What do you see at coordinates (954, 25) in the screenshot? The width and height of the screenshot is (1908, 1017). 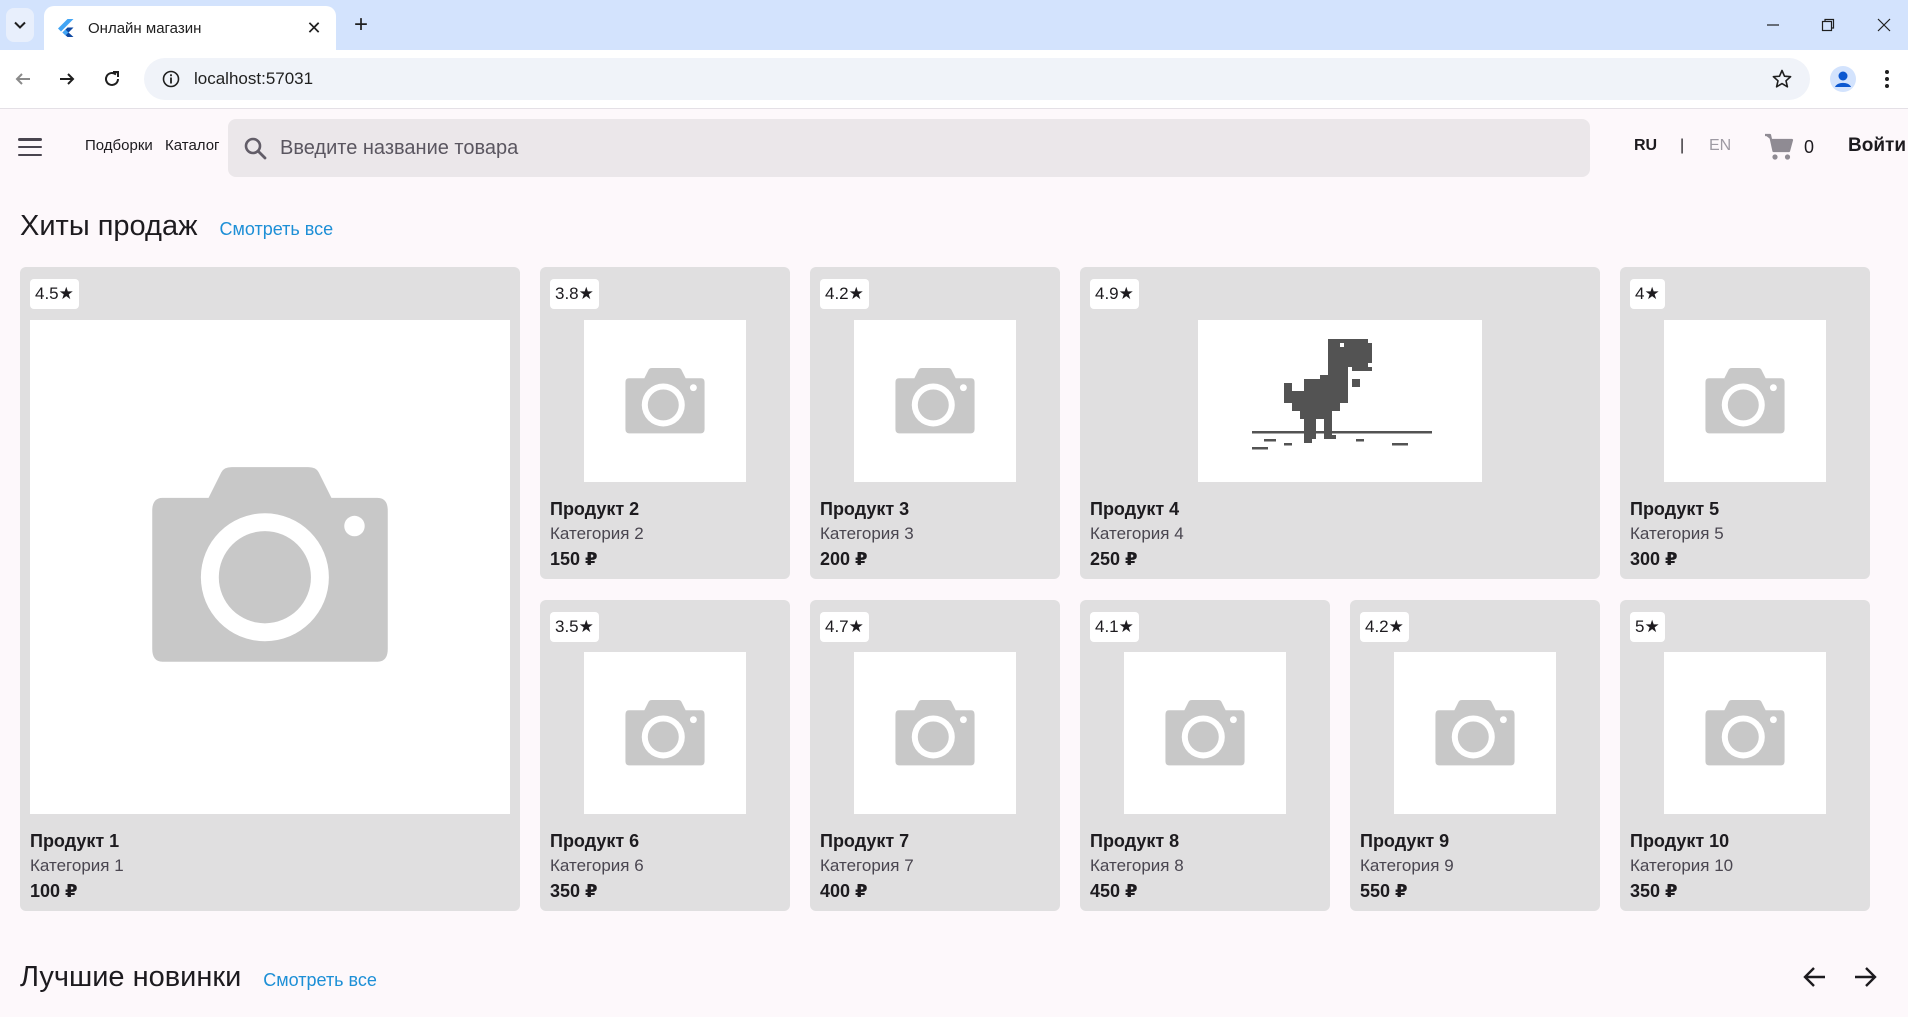 I see `browser-tab-bar: Онлайн магазин ✕ +` at bounding box center [954, 25].